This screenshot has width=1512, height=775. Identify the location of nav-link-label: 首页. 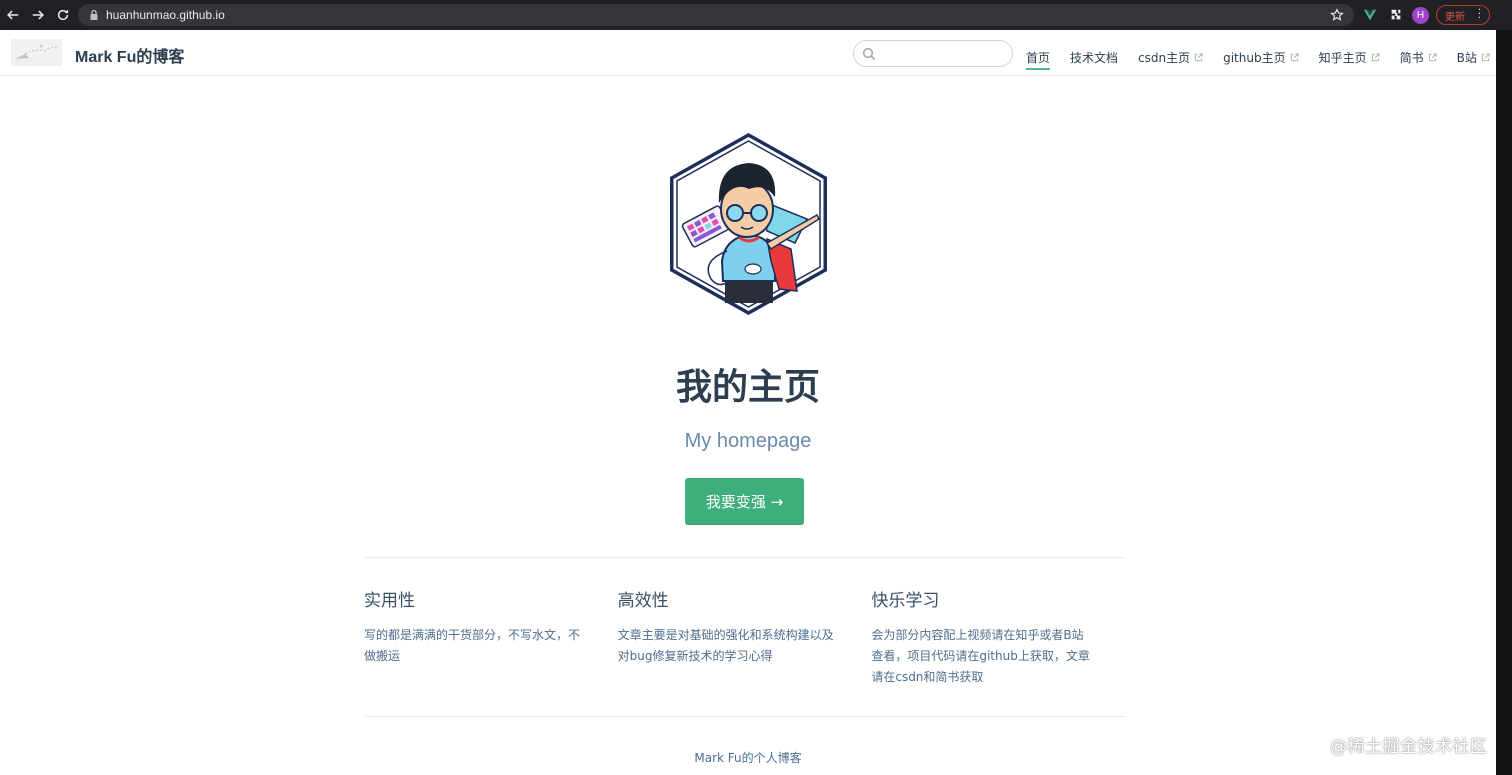
(1038, 58).